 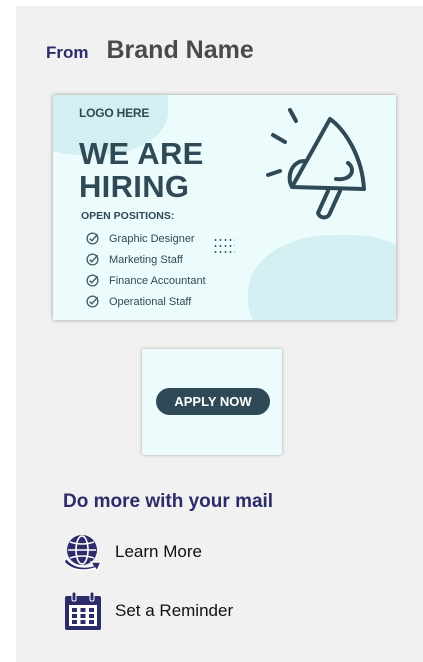 I want to click on set-reminder-label: Set a Reminder, so click(x=174, y=610).